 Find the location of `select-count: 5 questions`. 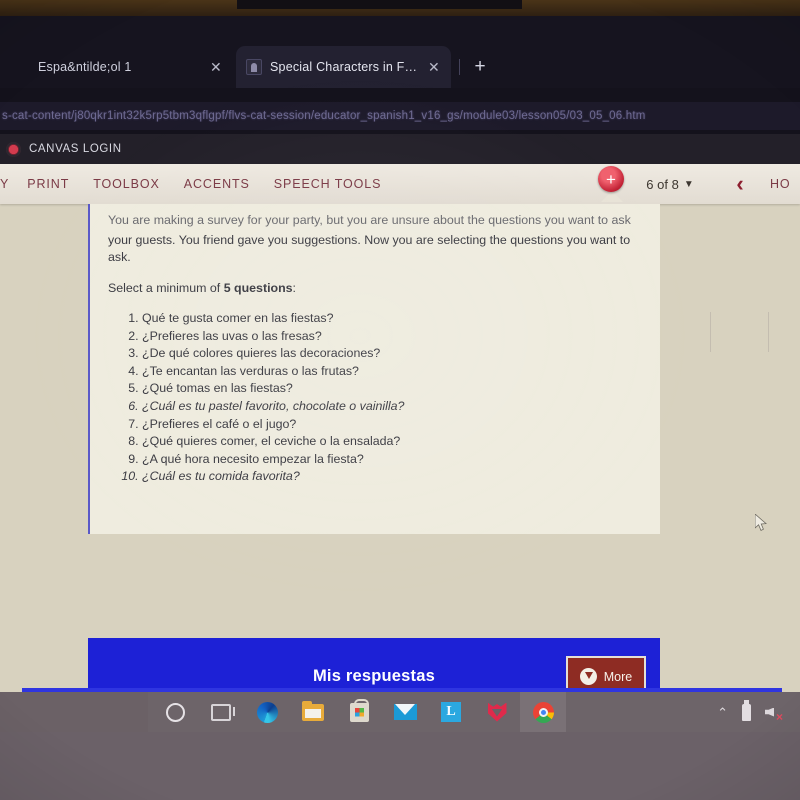

select-count: 5 questions is located at coordinates (258, 287).